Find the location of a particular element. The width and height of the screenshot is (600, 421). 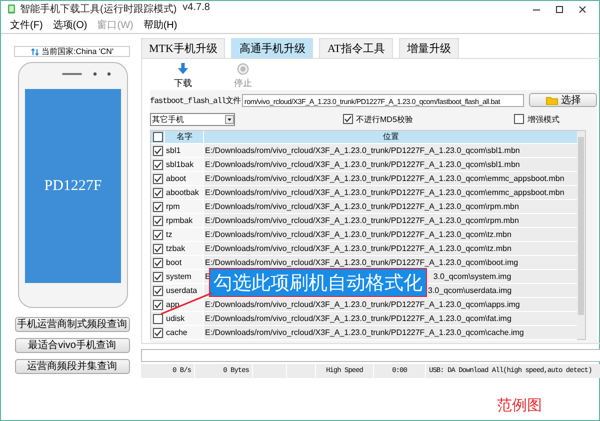

phone-model-label: PD1227F is located at coordinates (73, 186).